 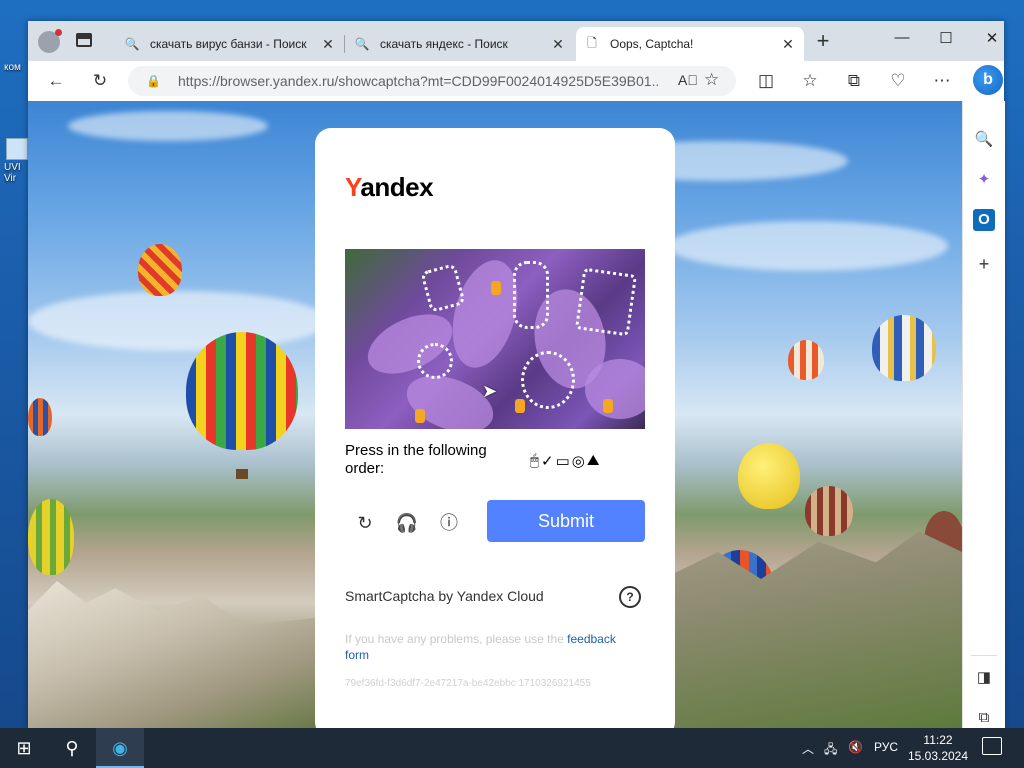 What do you see at coordinates (444, 44) in the screenshot?
I see `tab-label: скачать яндекс - Поиск` at bounding box center [444, 44].